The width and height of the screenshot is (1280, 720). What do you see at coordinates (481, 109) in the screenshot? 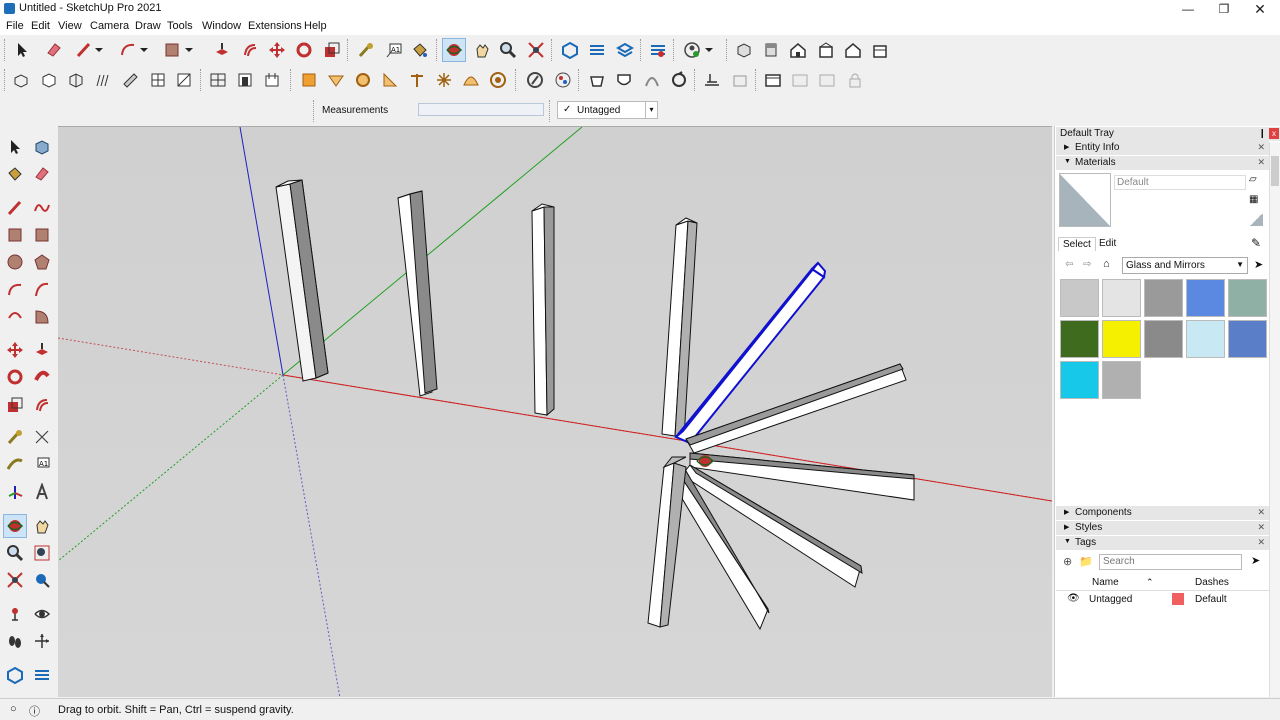
I see `measurements-input` at bounding box center [481, 109].